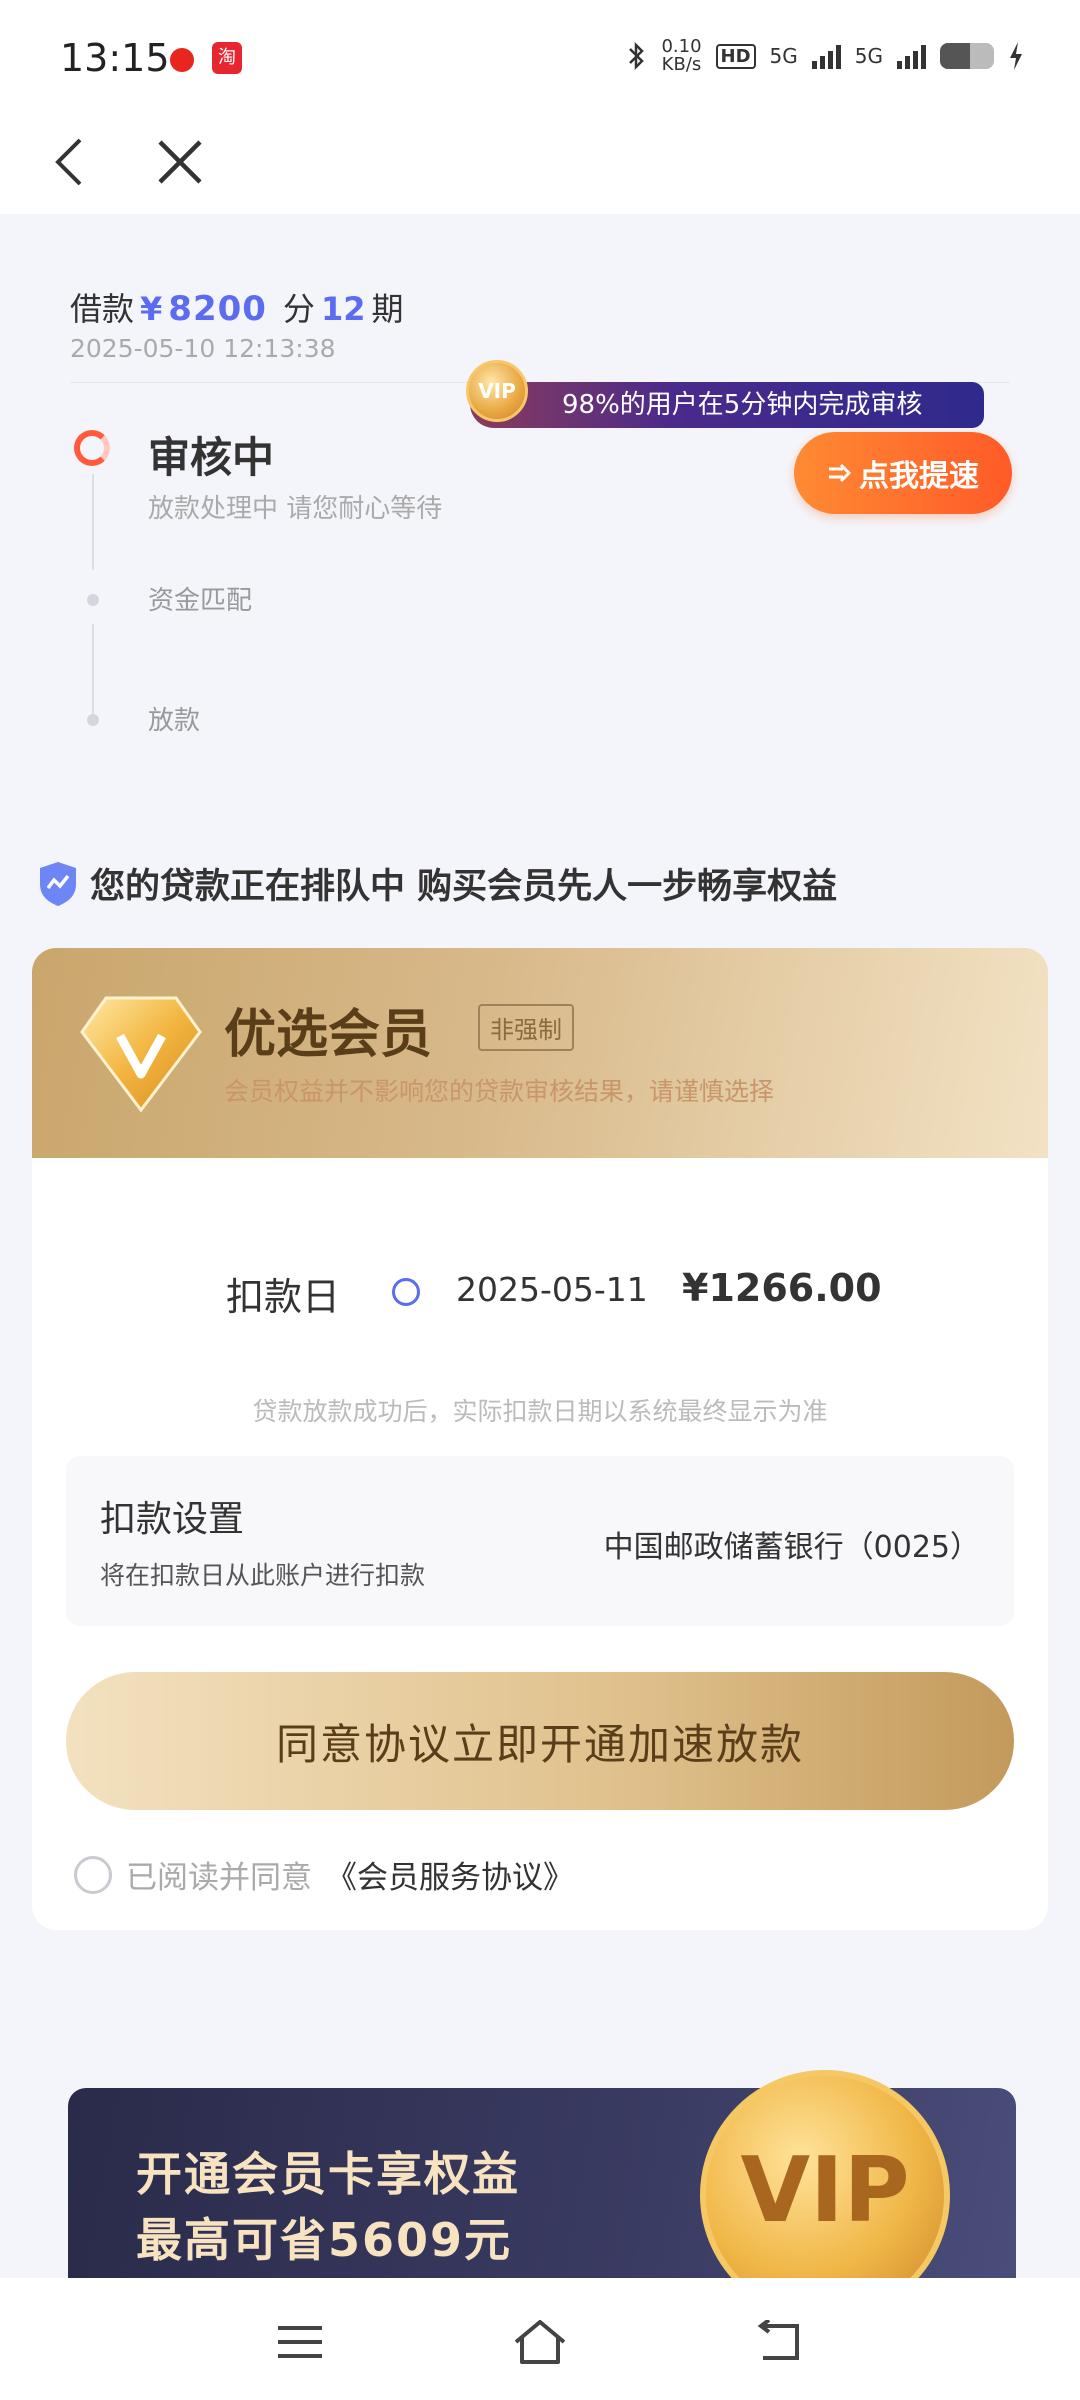 The height and width of the screenshot is (2400, 1080). What do you see at coordinates (295, 509) in the screenshot?
I see `step-sub-reviewing: 放款处理中 请您耐心等待` at bounding box center [295, 509].